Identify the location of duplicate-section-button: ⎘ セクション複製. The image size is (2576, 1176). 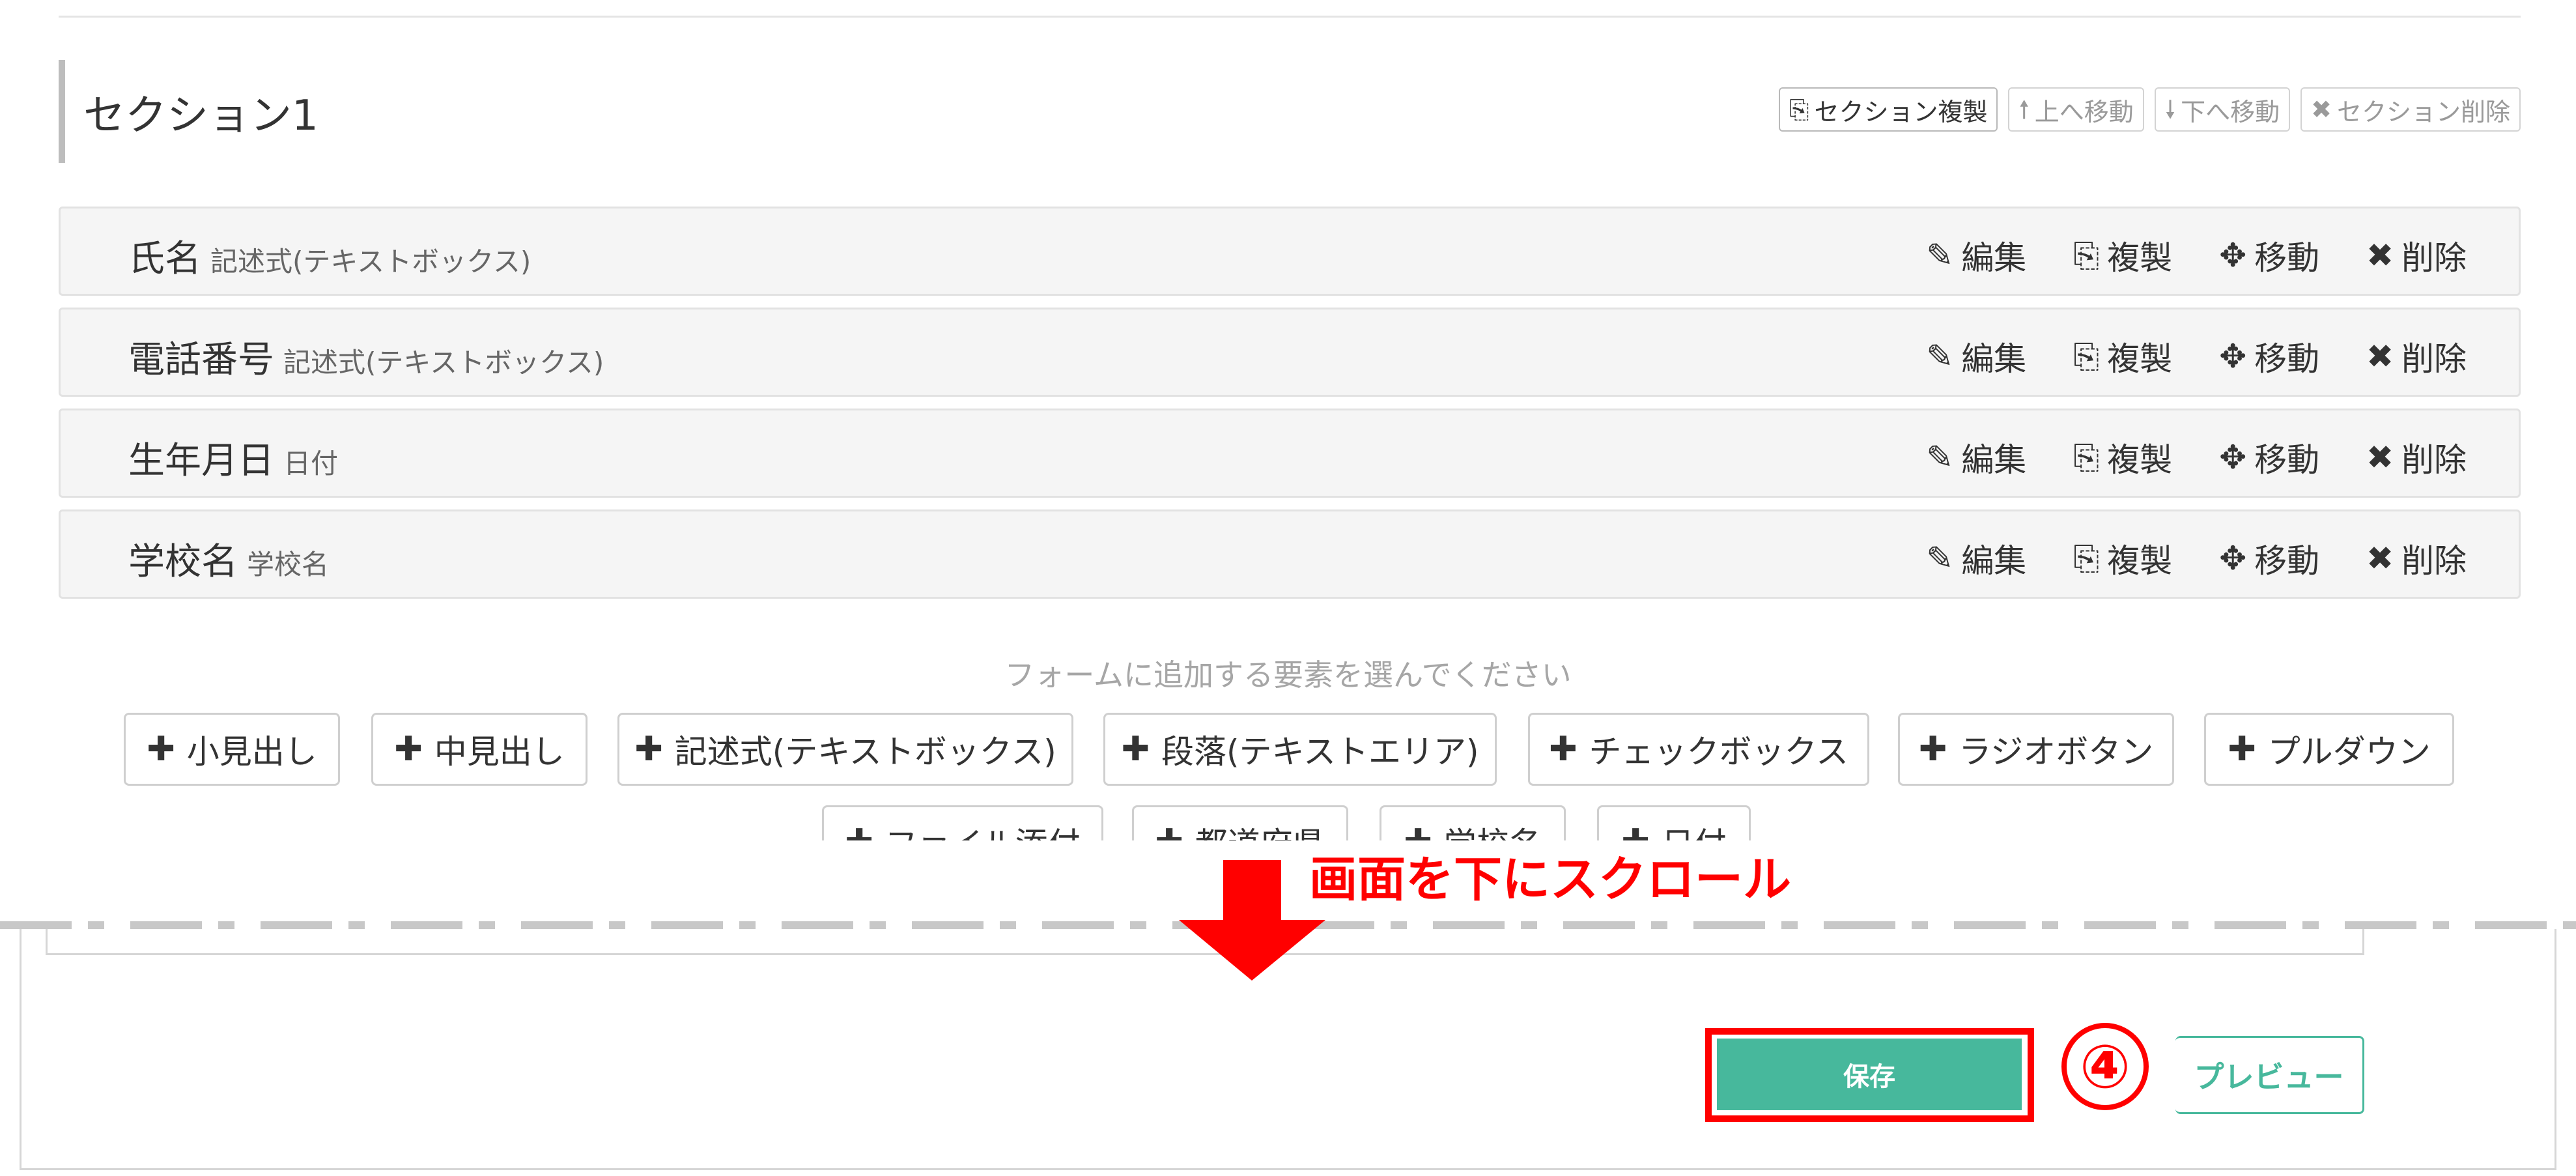
(1888, 109).